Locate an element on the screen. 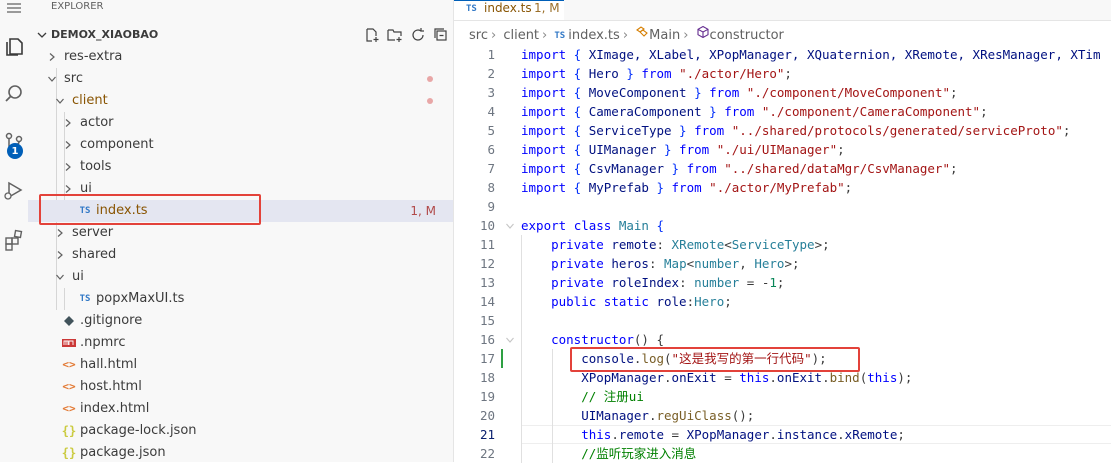 The image size is (1111, 464). tree-file-index.ts: TS index.ts 1, M is located at coordinates (240, 211).